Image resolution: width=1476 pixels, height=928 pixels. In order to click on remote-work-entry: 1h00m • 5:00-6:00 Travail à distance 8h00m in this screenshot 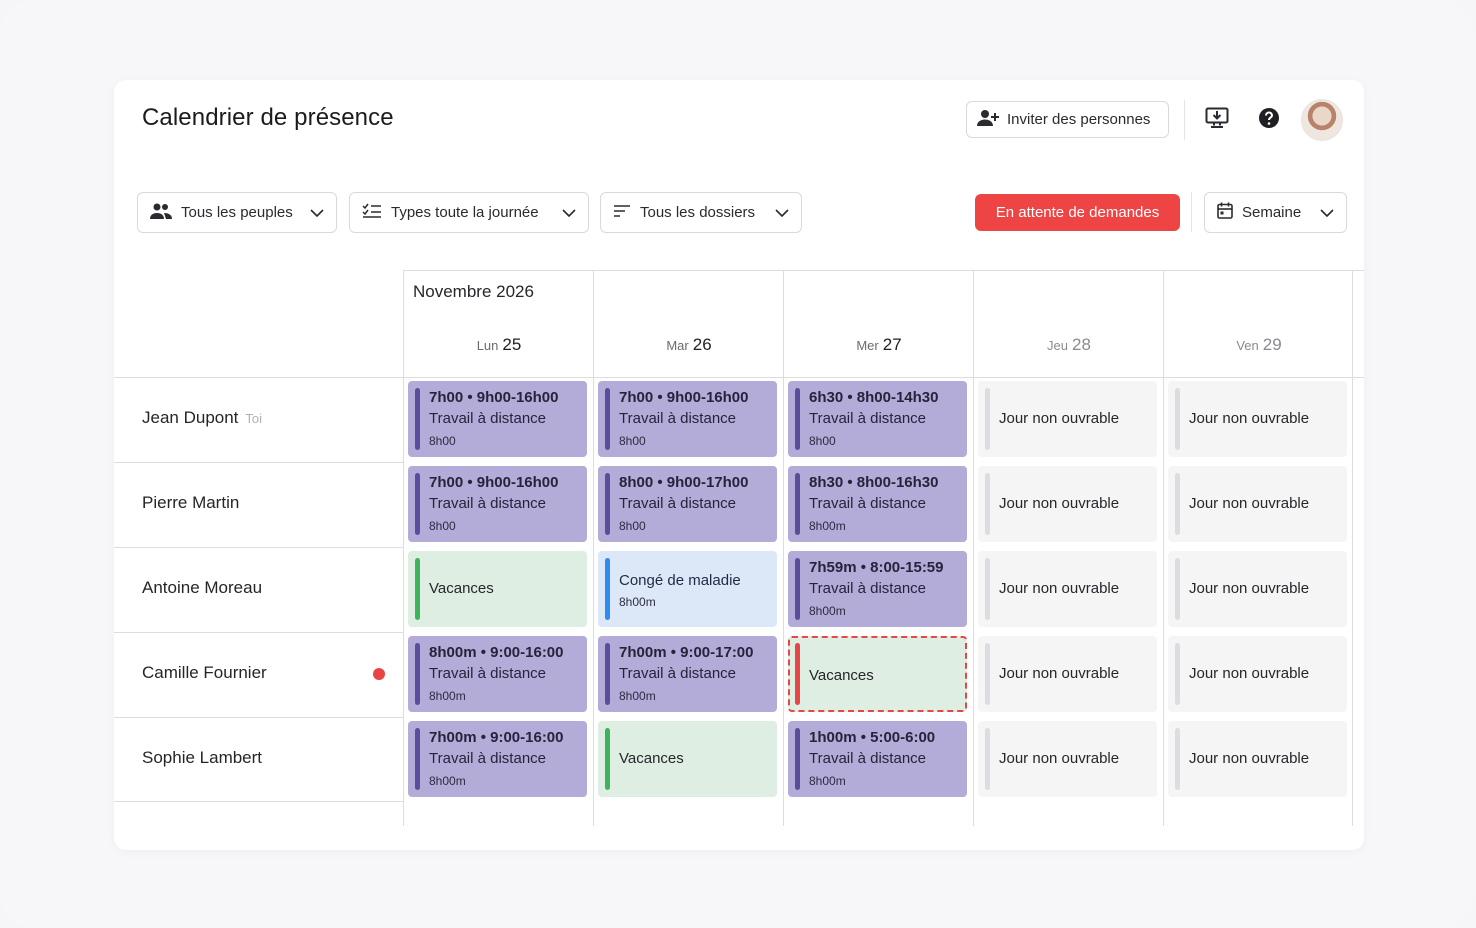, I will do `click(877, 759)`.